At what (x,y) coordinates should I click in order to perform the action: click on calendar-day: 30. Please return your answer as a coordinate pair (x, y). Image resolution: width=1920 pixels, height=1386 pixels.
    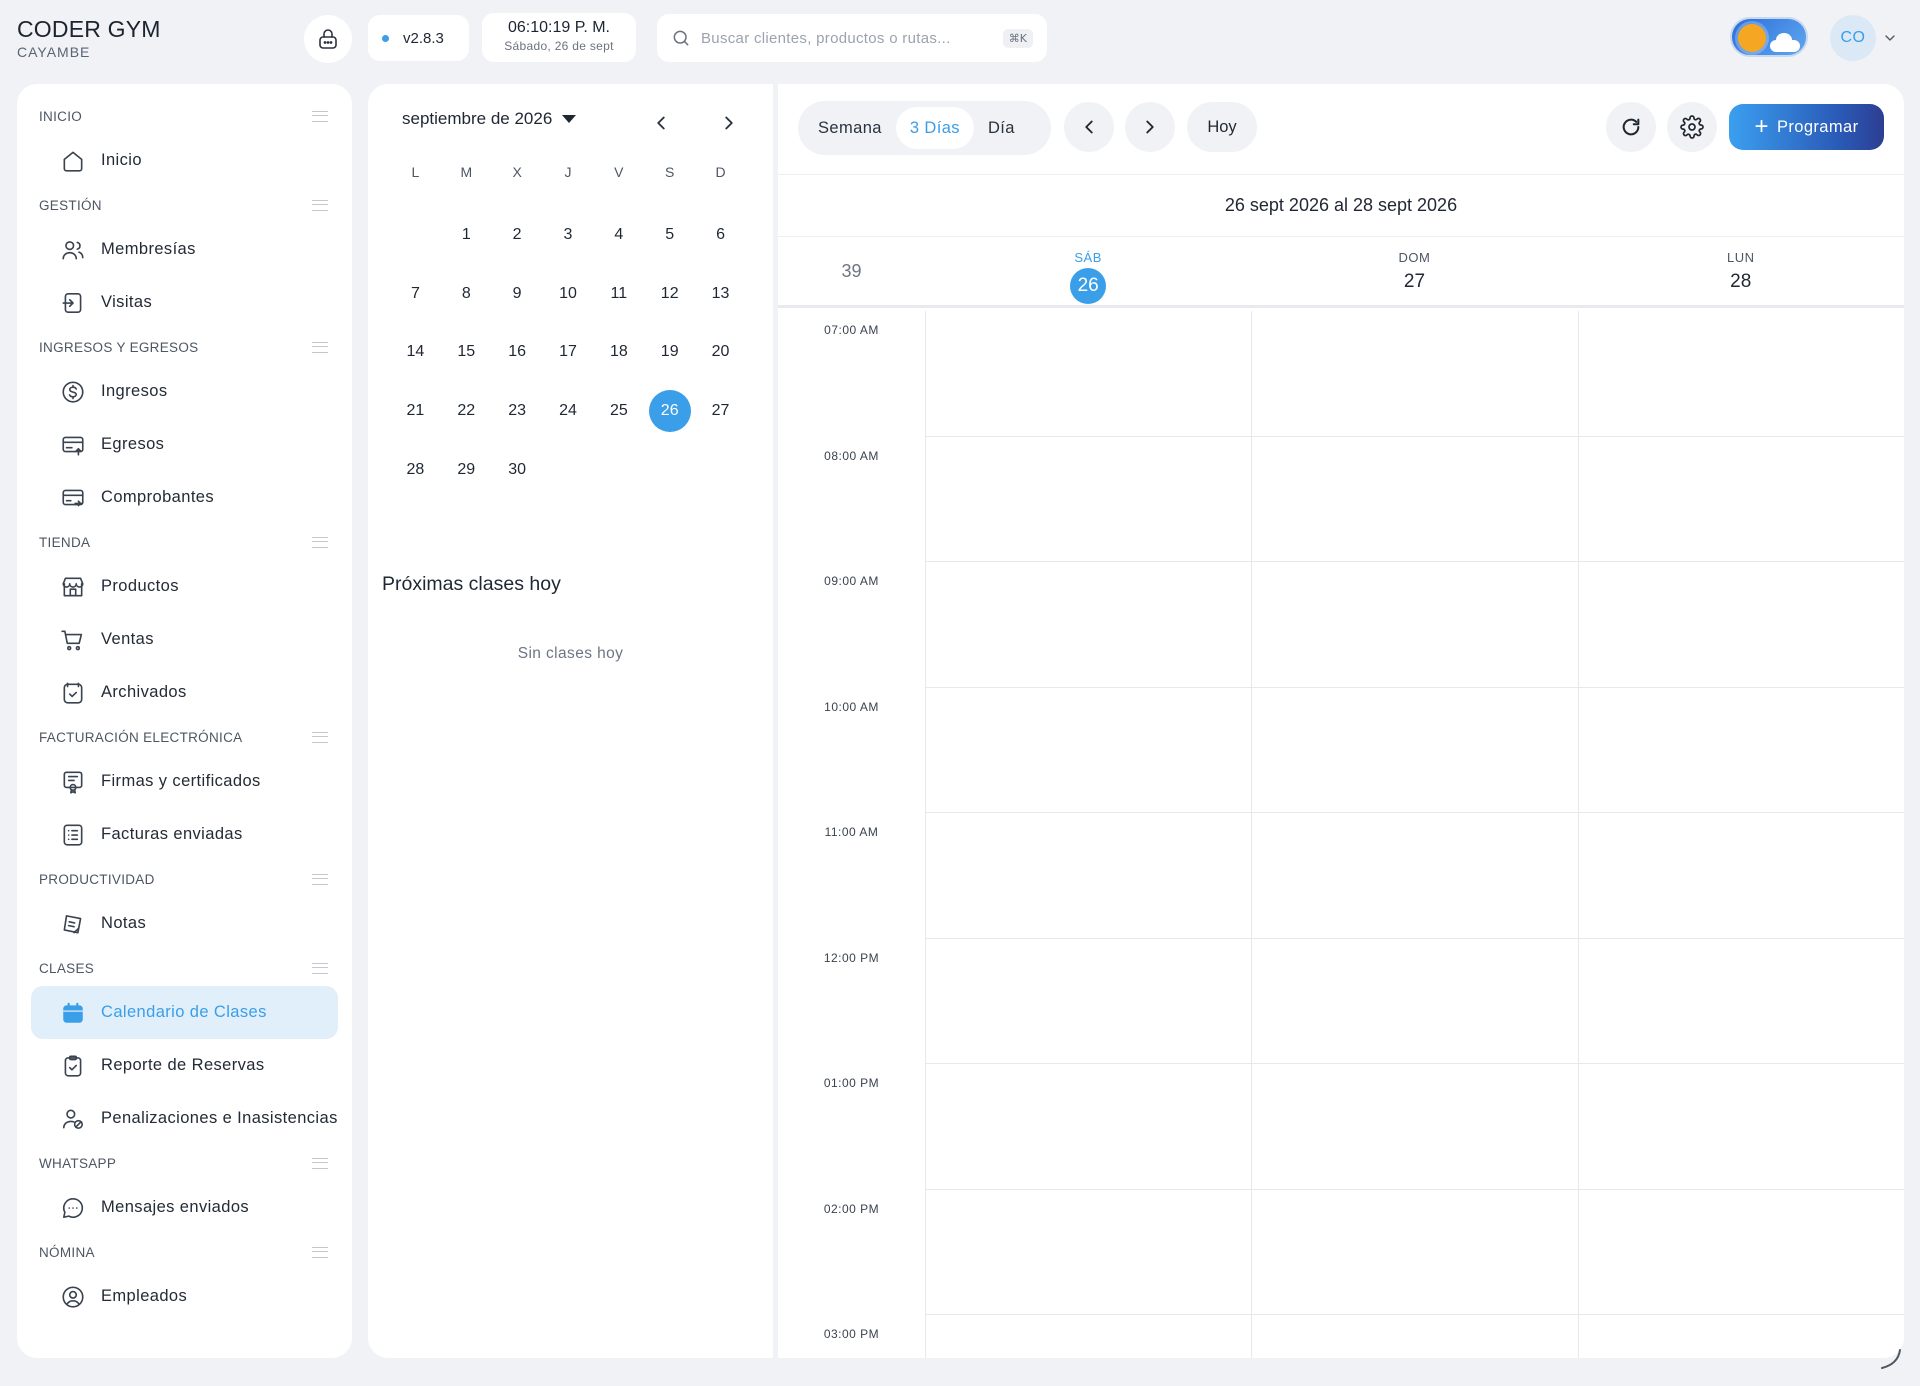
    Looking at the image, I should click on (517, 469).